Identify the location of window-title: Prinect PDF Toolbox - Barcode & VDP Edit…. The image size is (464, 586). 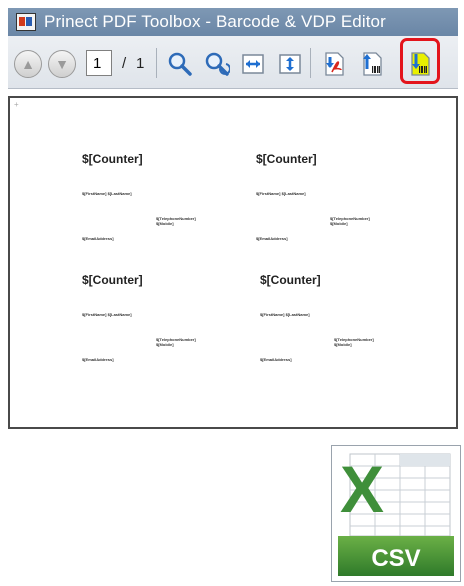
(215, 21).